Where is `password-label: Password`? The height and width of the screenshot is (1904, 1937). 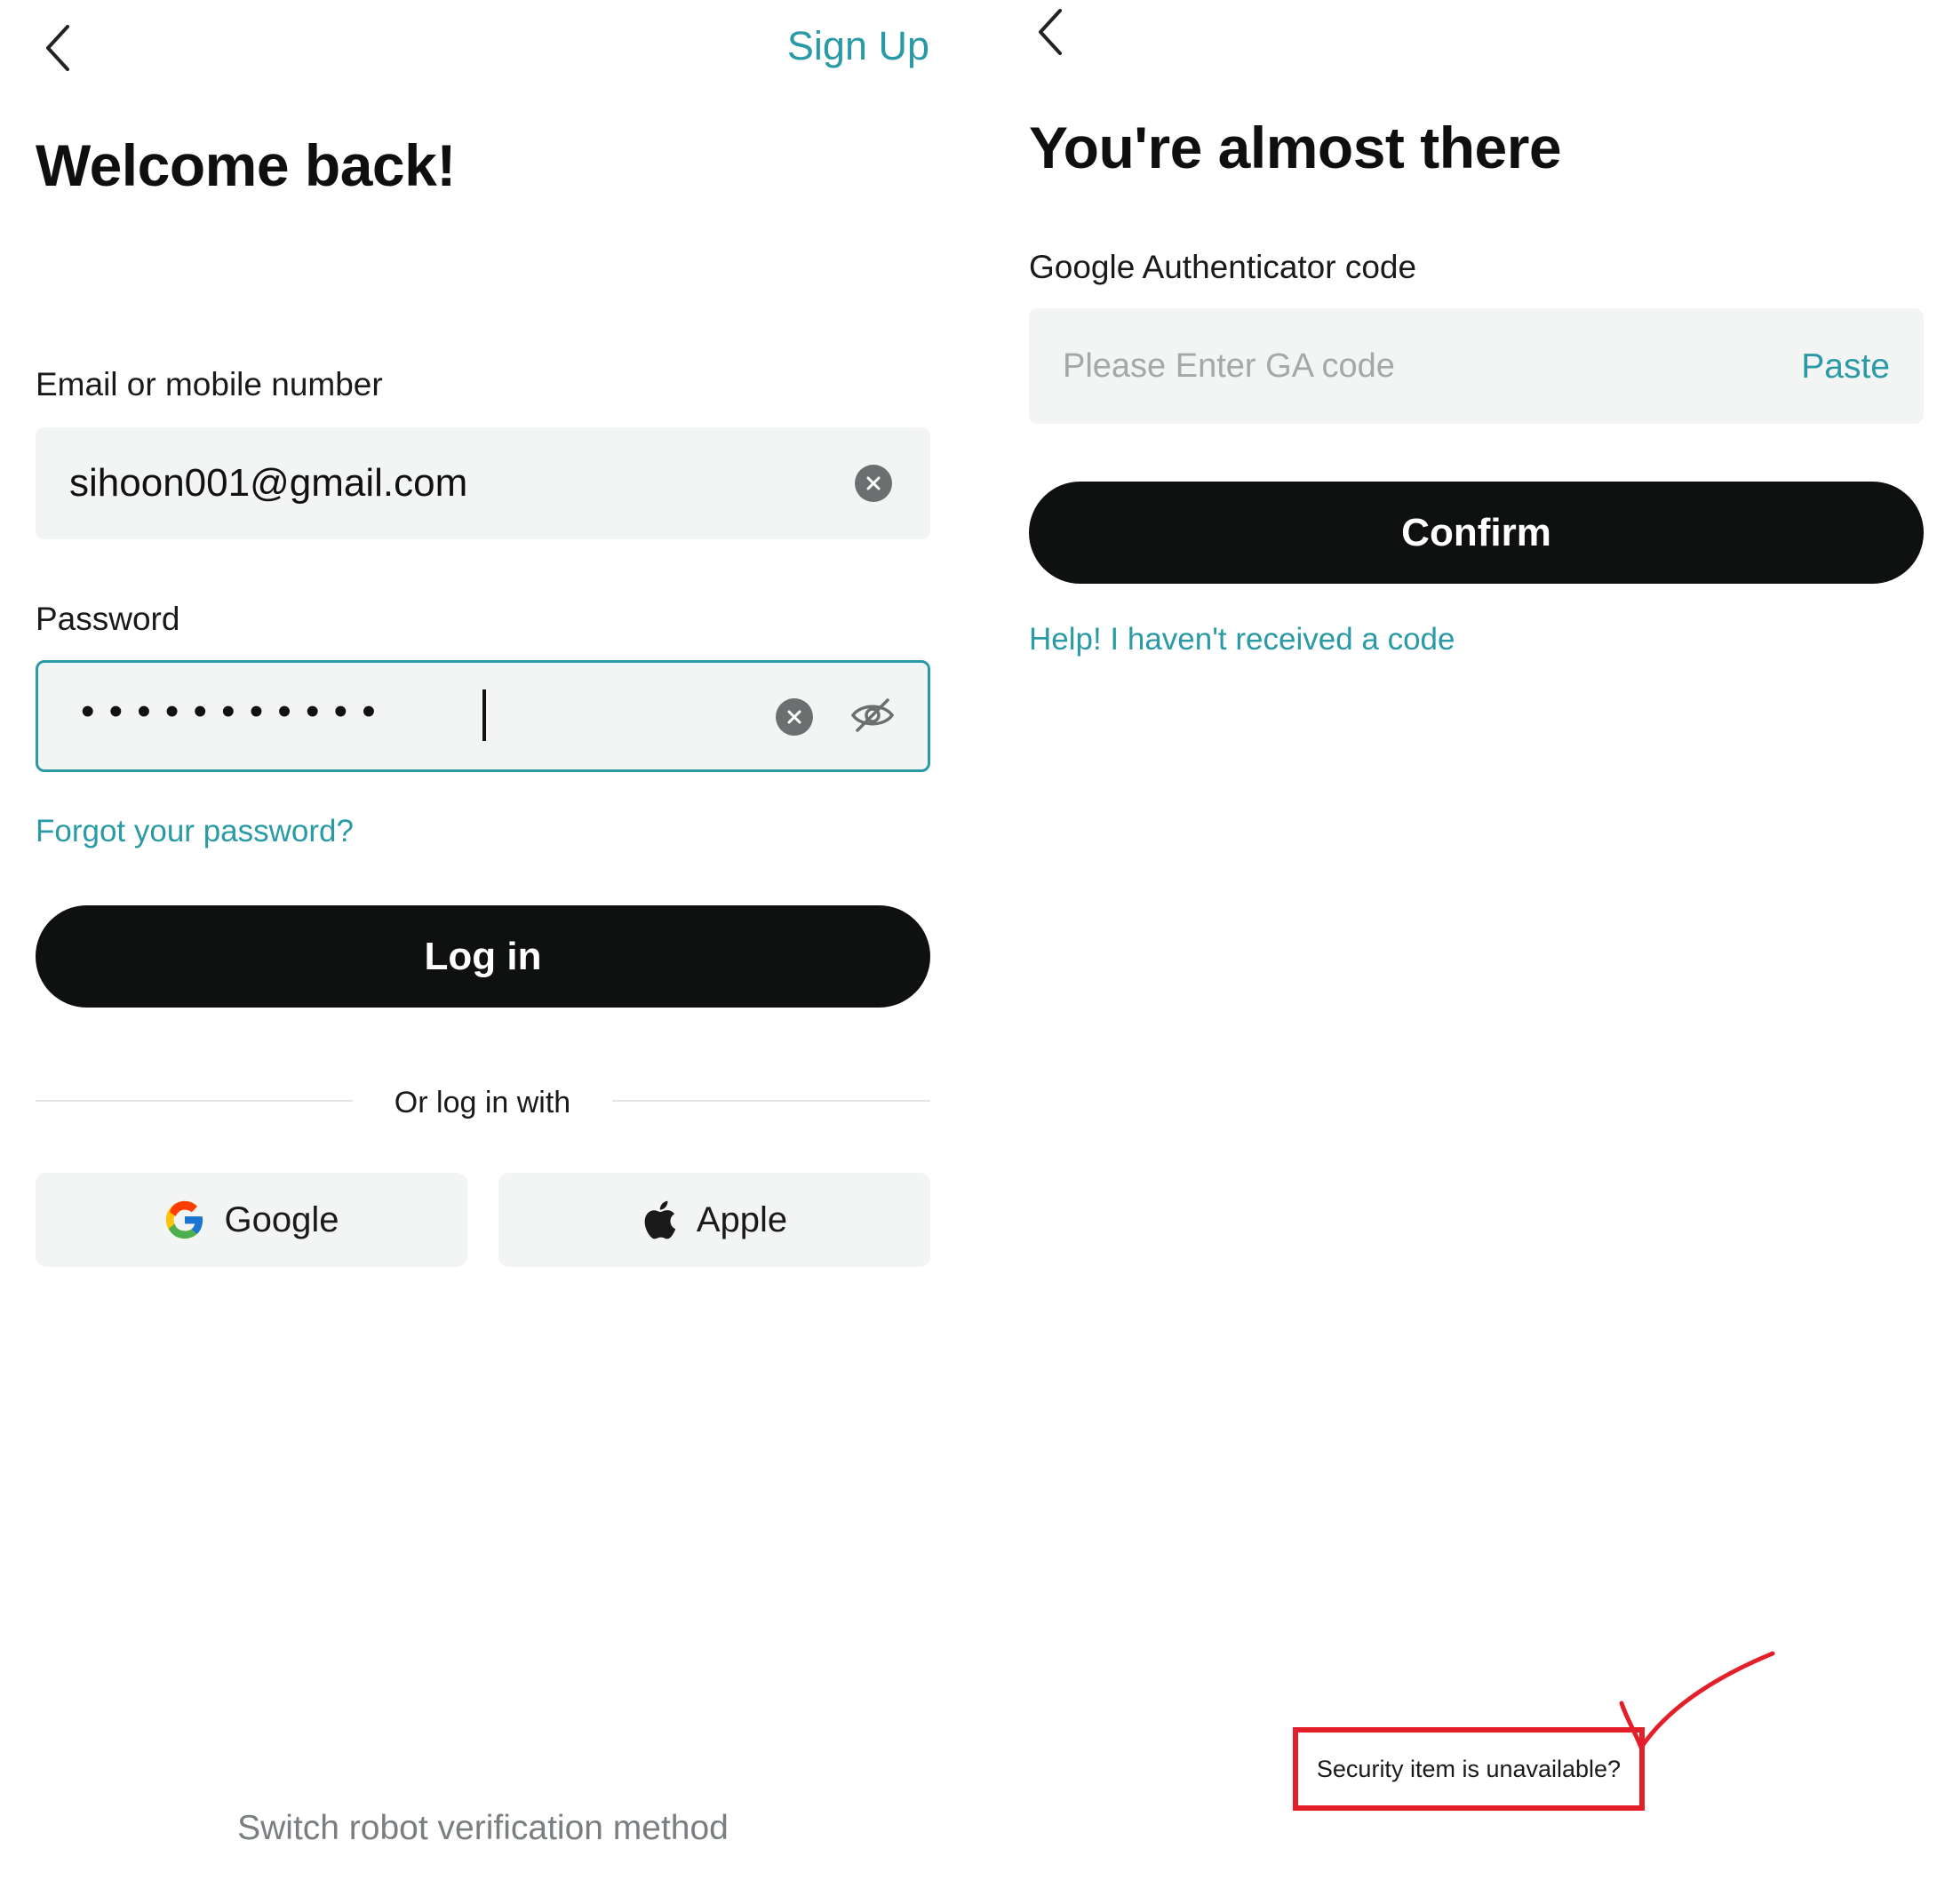 password-label: Password is located at coordinates (108, 619).